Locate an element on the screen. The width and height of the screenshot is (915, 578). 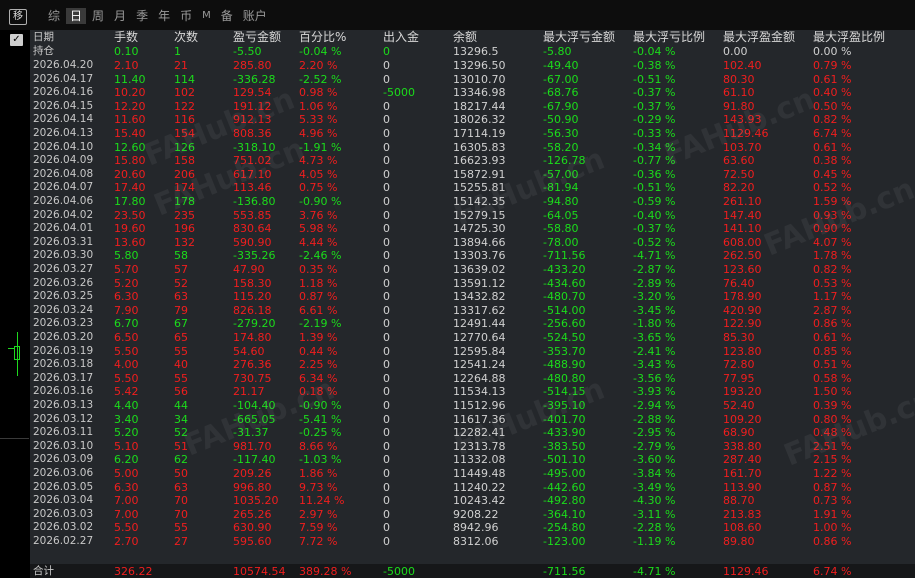
value-cell: 113.46 is located at coordinates (252, 188).